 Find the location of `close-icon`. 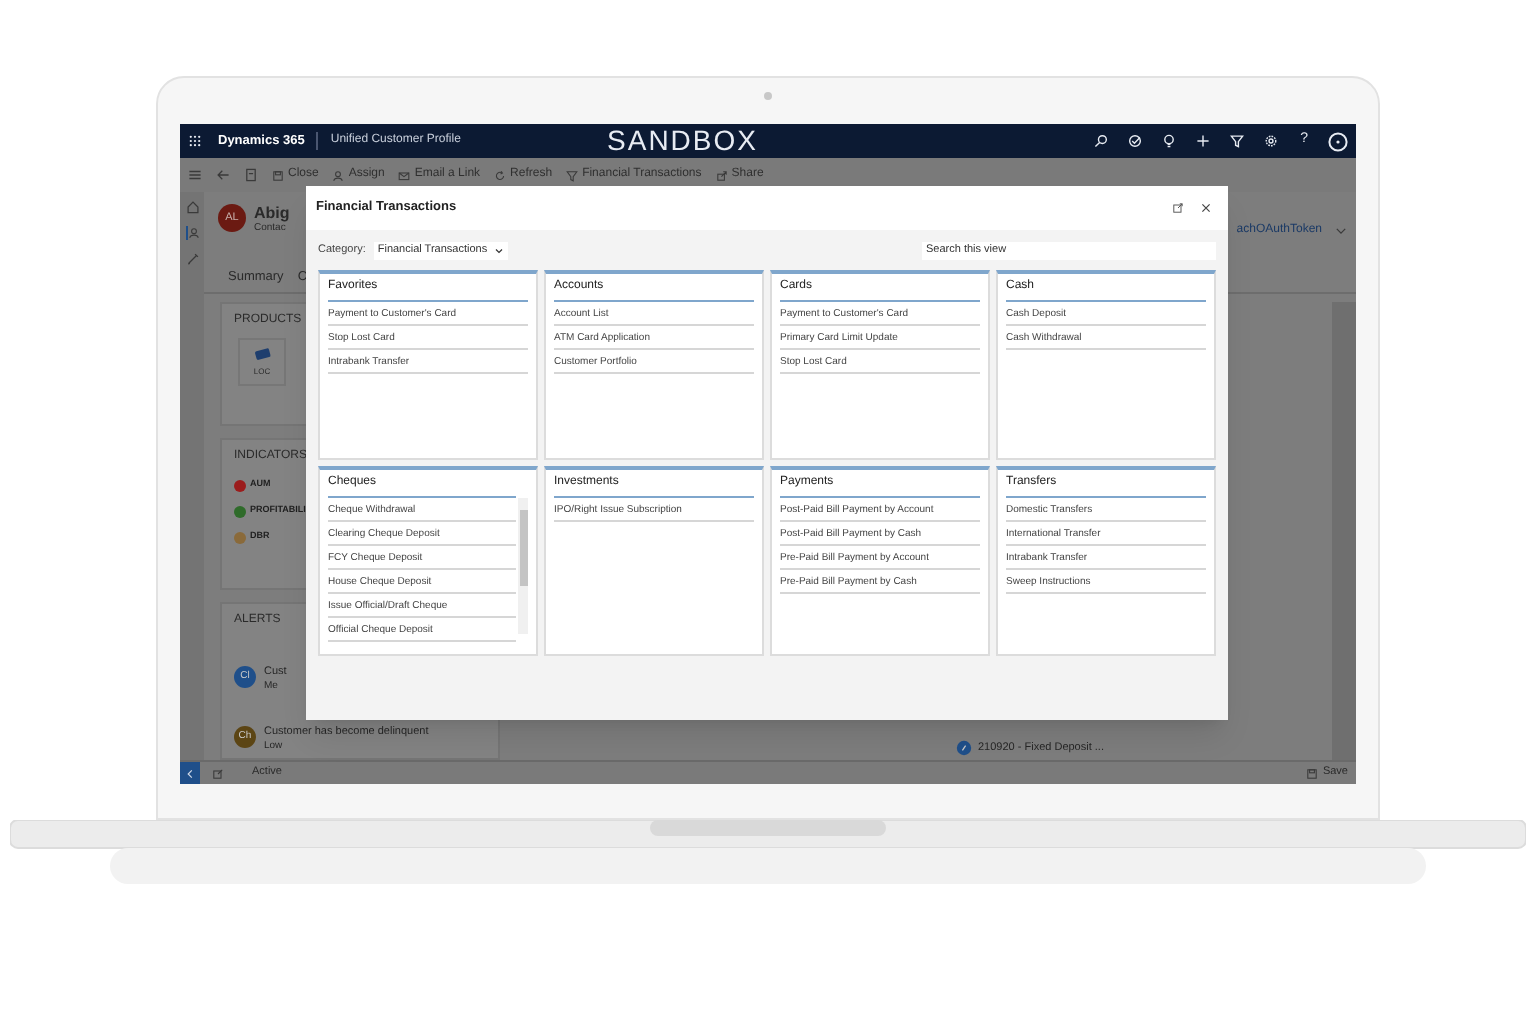

close-icon is located at coordinates (1206, 208).